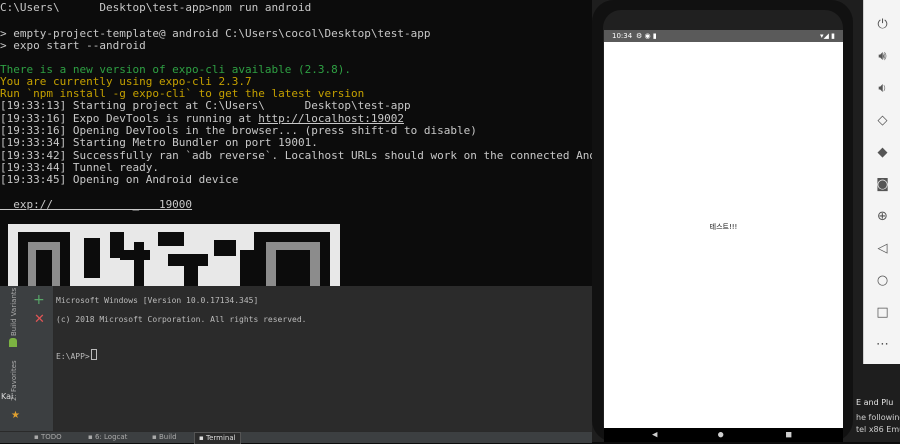  Describe the element at coordinates (96, 204) in the screenshot. I see `expo-url-line: exp:// _ 19000` at that location.